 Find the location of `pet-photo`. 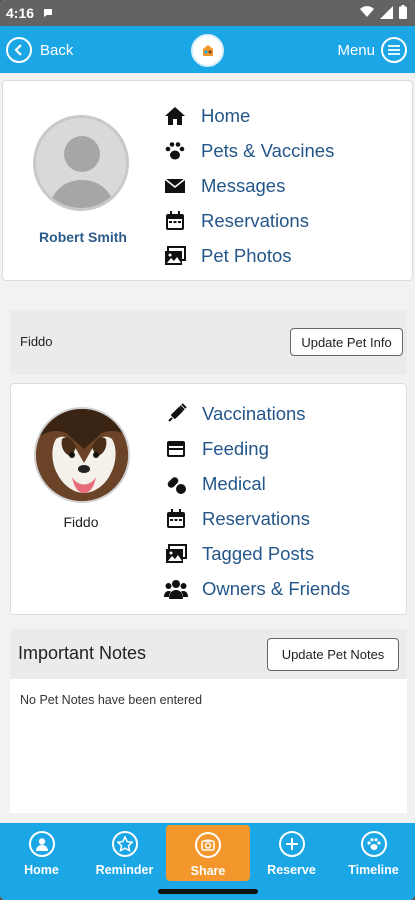

pet-photo is located at coordinates (82, 455).